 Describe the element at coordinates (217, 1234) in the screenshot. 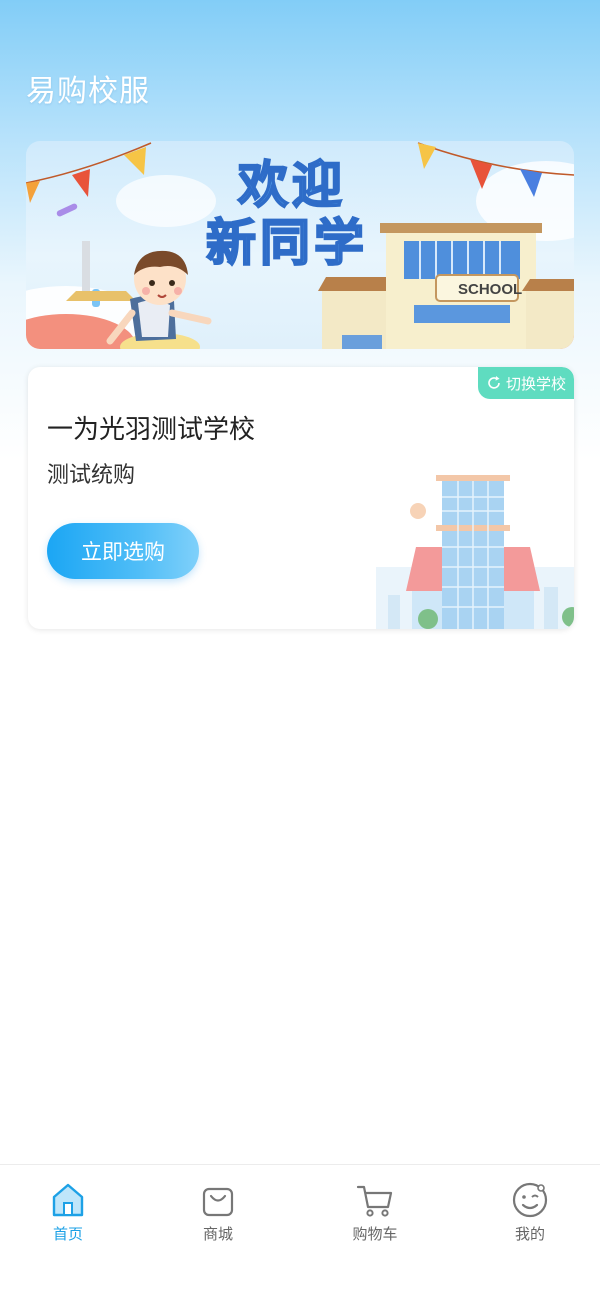

I see `tab-mall-label: 商城` at that location.